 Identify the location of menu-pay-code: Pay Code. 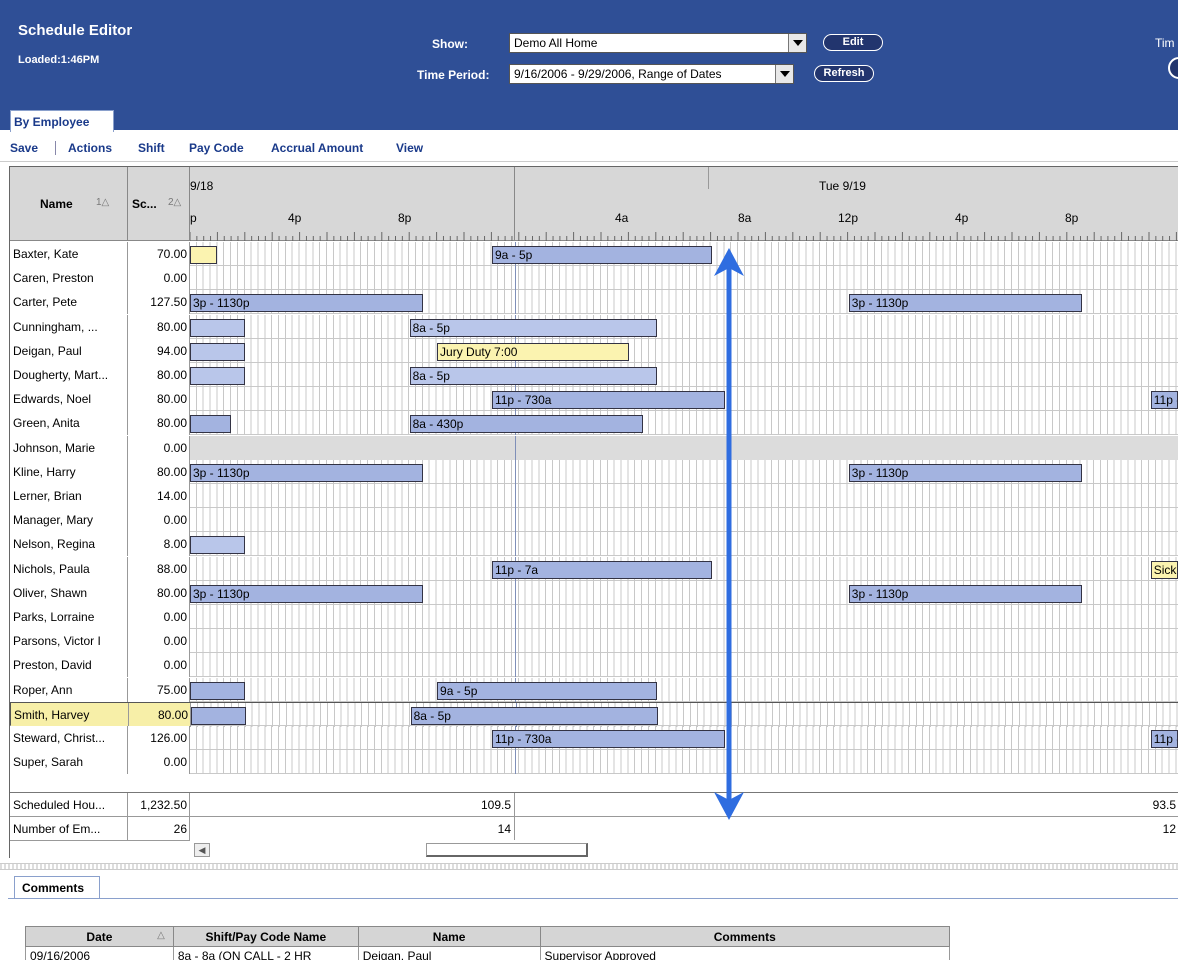
(216, 148).